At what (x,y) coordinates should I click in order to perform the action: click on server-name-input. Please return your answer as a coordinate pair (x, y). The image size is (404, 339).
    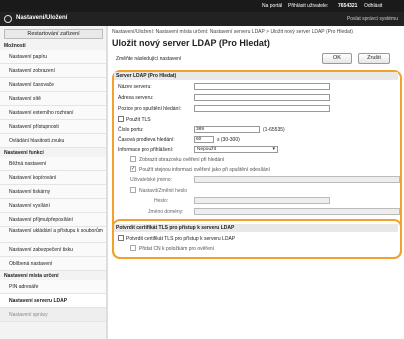
    Looking at the image, I should click on (262, 86).